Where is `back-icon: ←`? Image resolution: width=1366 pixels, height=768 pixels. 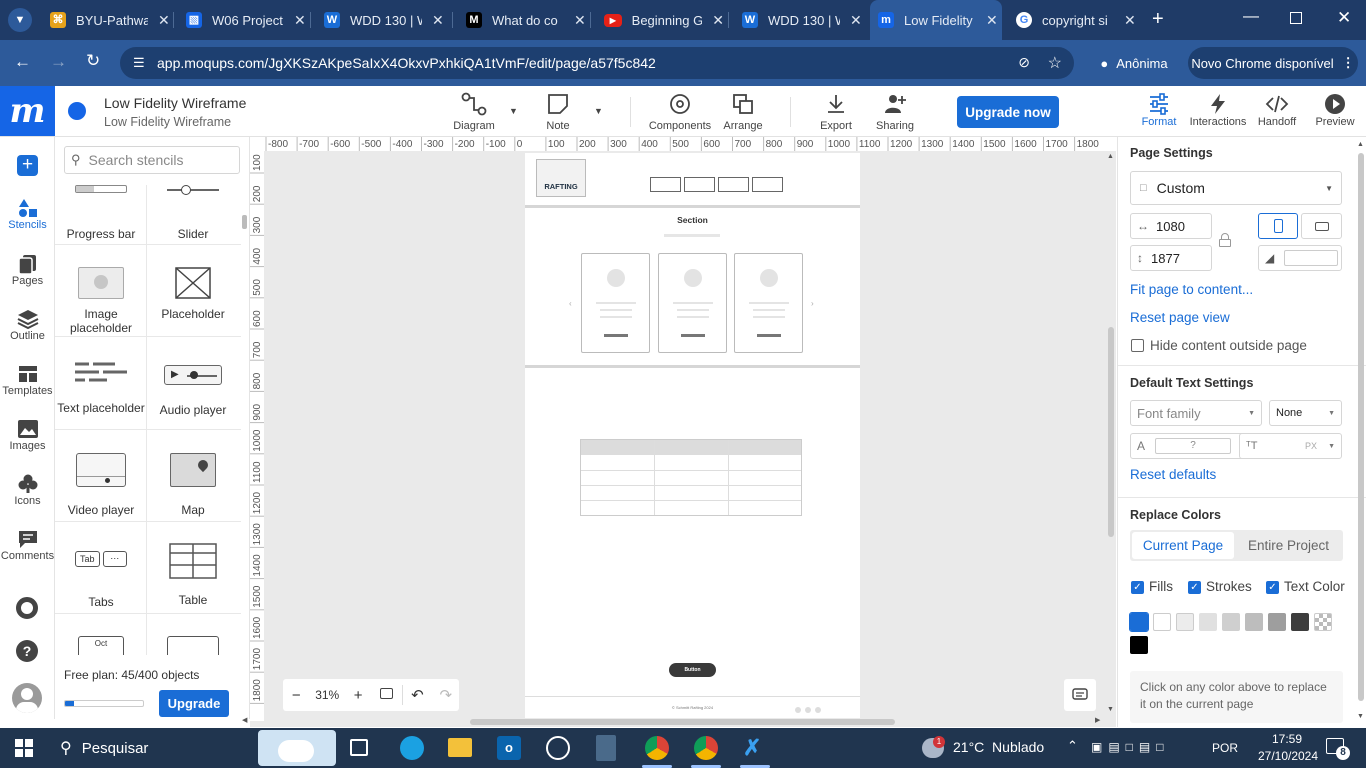 back-icon: ← is located at coordinates (22, 62).